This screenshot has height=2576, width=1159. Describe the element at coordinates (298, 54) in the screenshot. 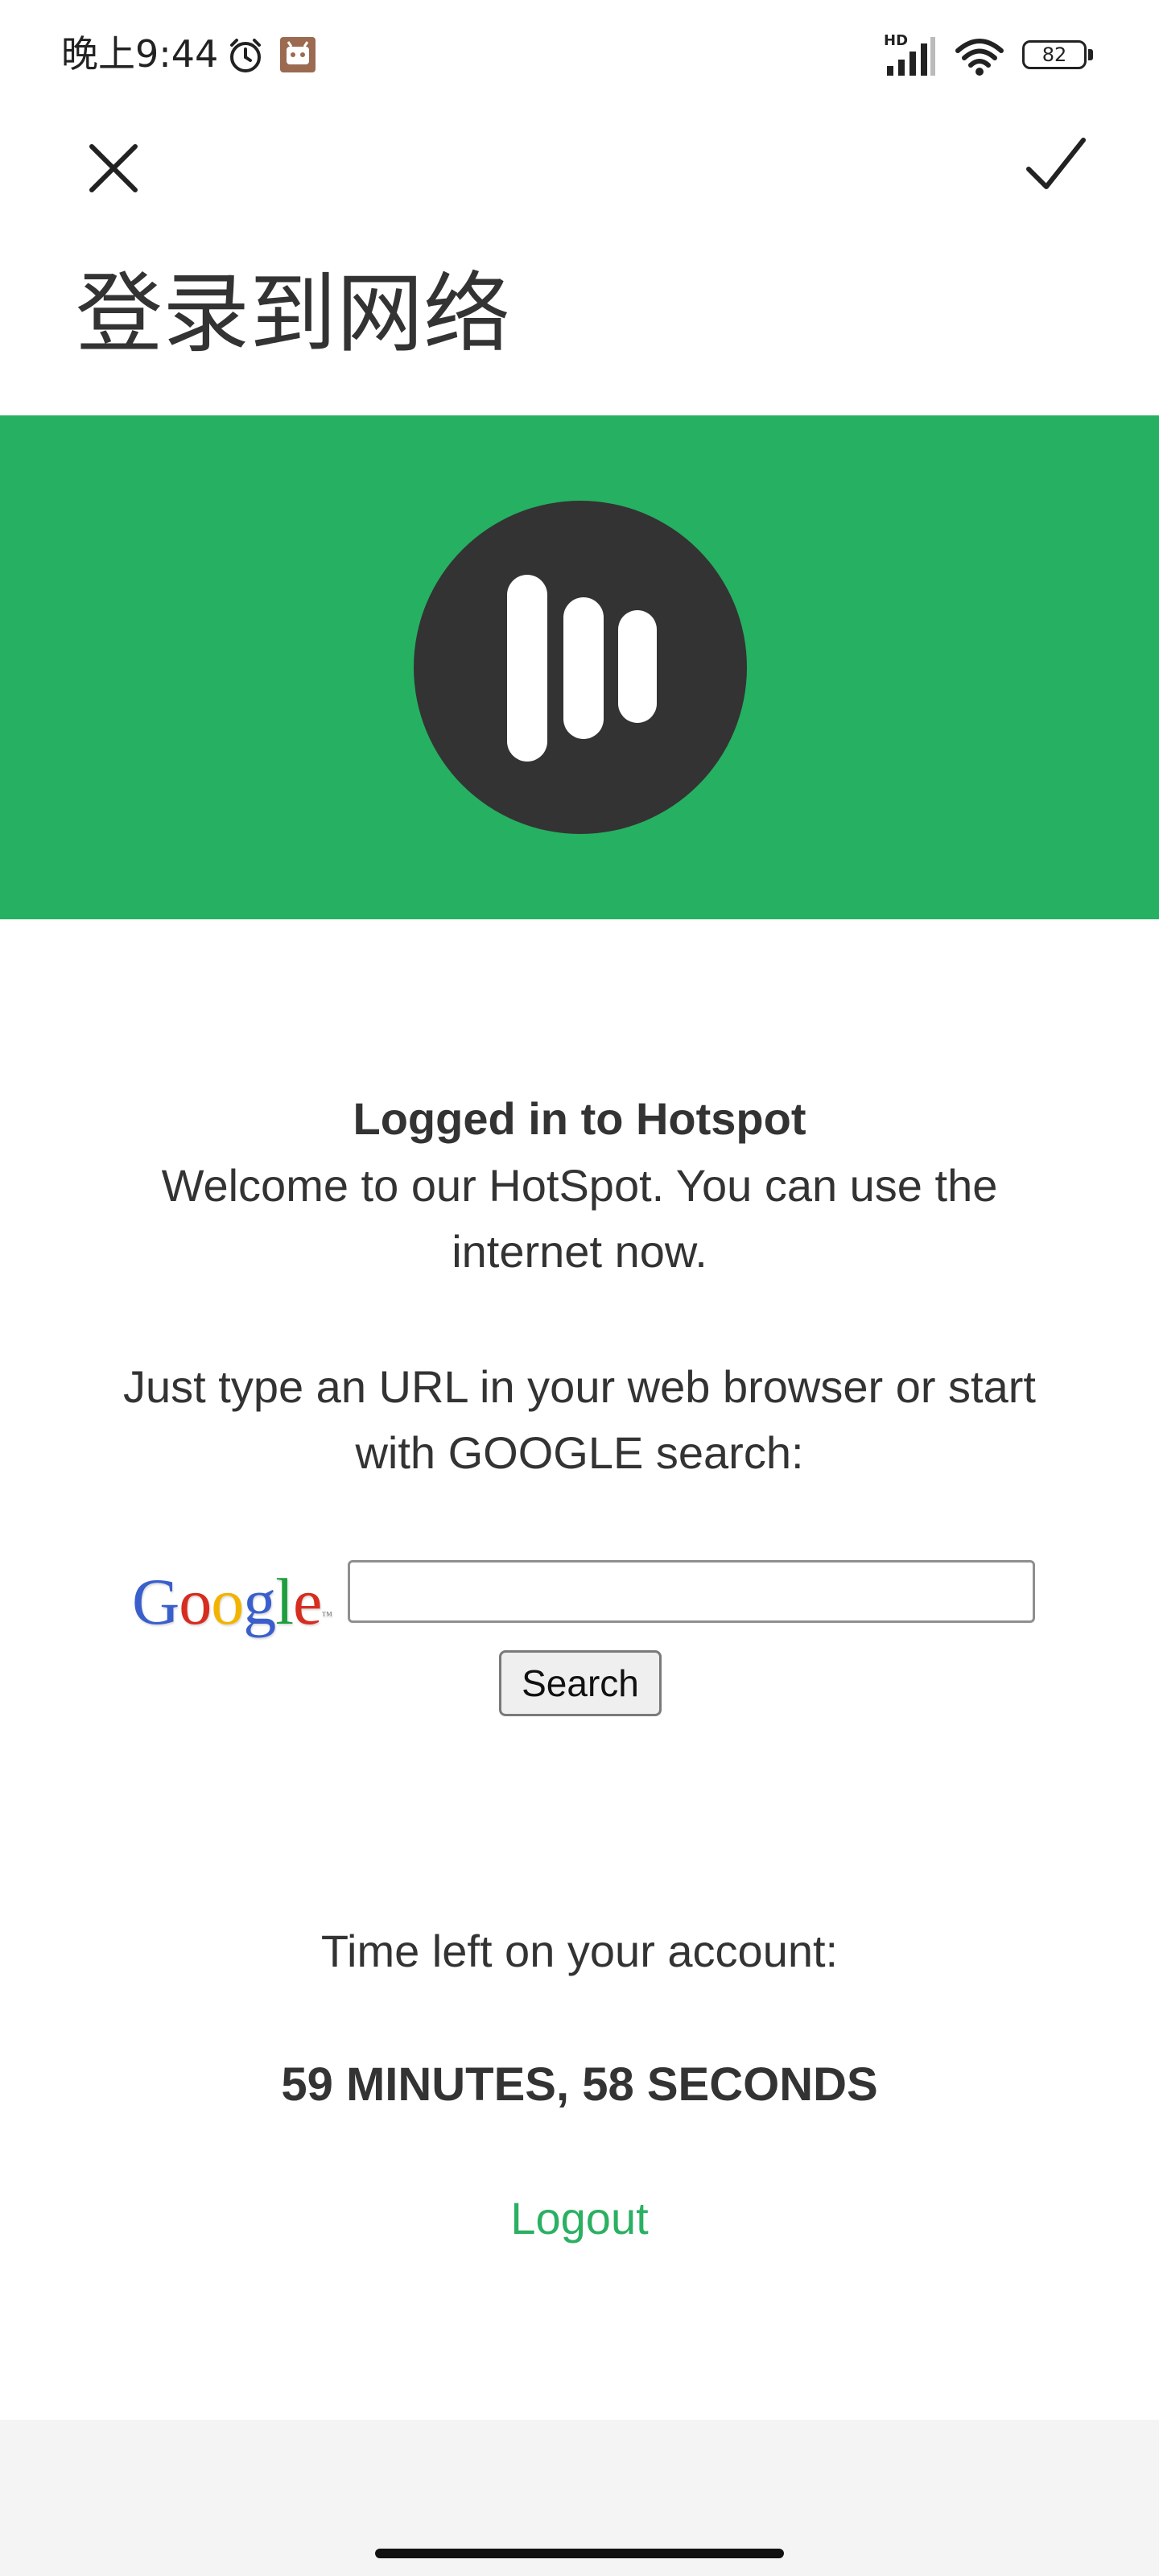

I see `app-notification-icon` at that location.